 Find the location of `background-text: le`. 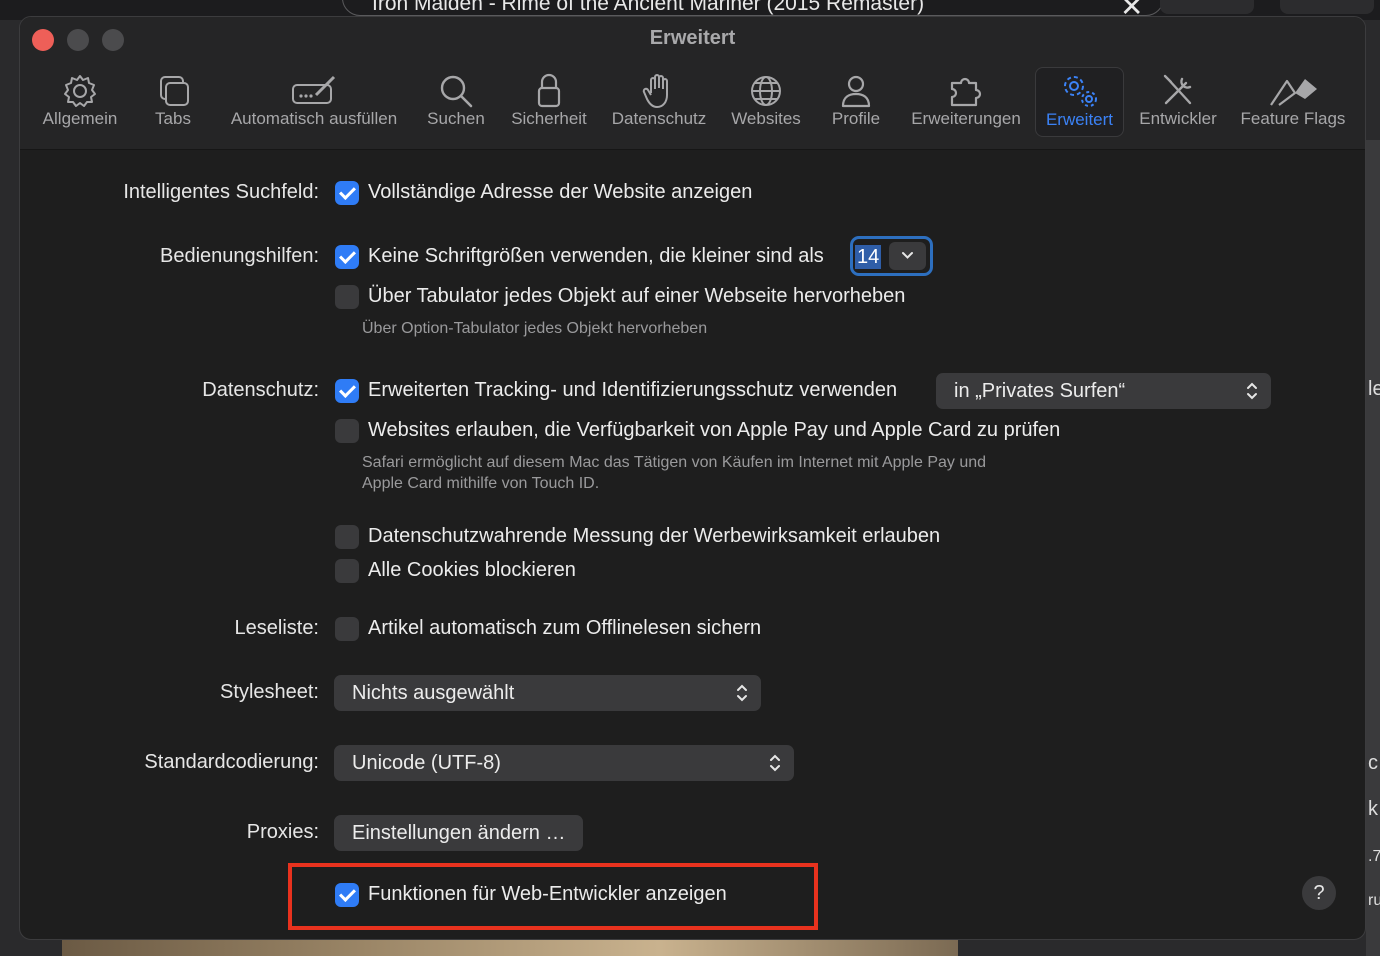

background-text: le is located at coordinates (1374, 389).